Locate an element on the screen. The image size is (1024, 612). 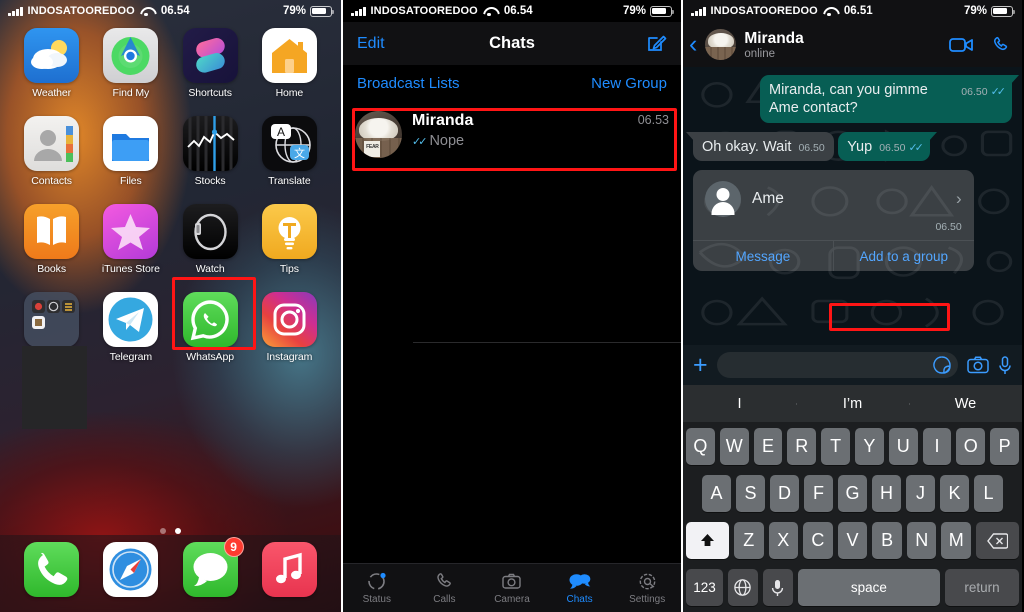
app-label: Translate is located at coordinates (289, 181).